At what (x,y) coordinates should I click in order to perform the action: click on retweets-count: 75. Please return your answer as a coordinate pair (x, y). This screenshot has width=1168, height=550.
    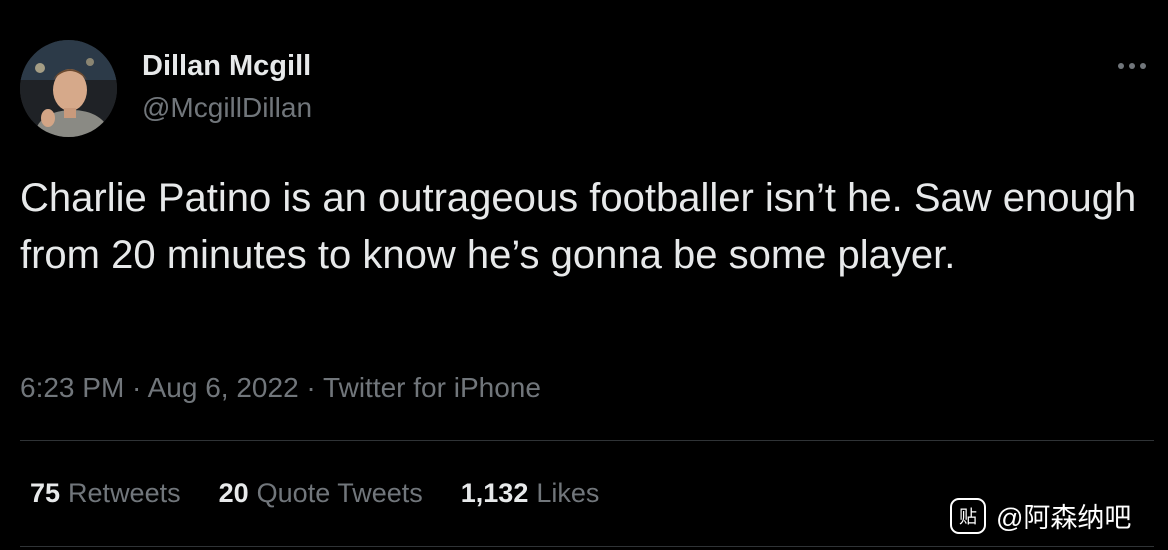
    Looking at the image, I should click on (45, 493).